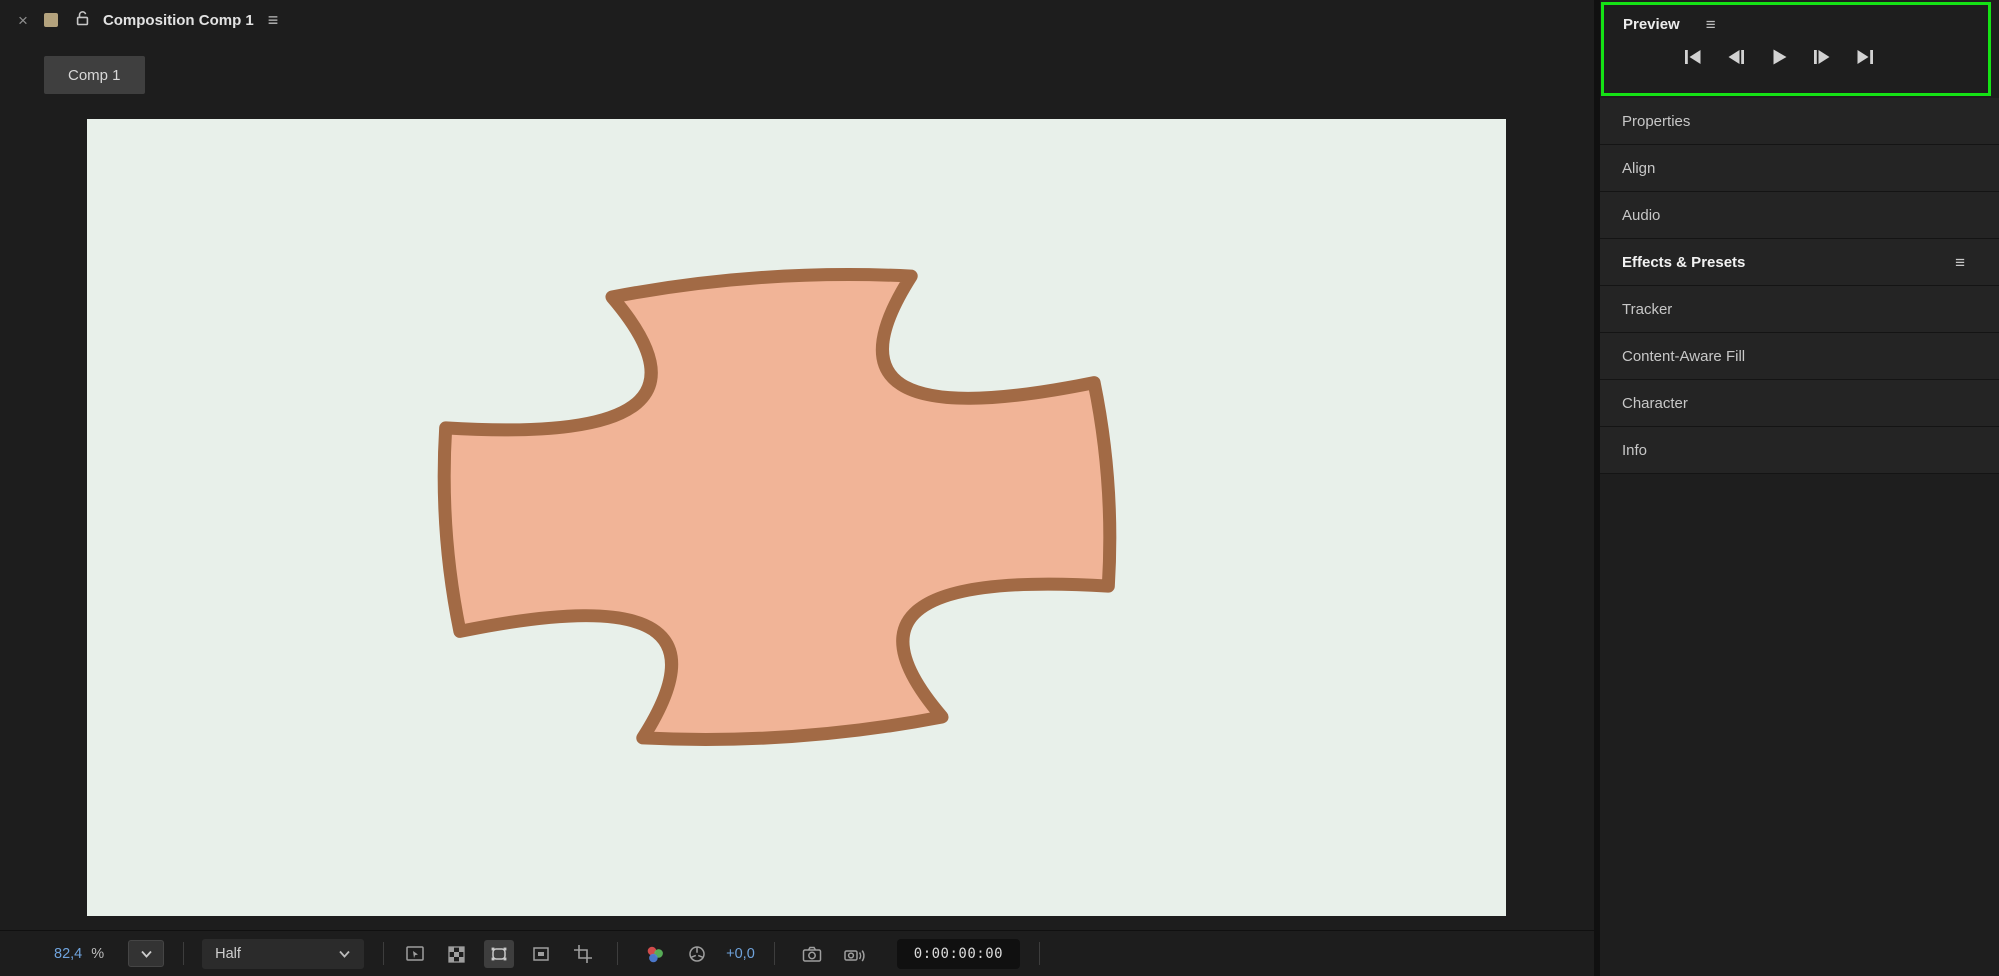 The width and height of the screenshot is (1999, 976). I want to click on resolution-dropdown: Half, so click(283, 953).